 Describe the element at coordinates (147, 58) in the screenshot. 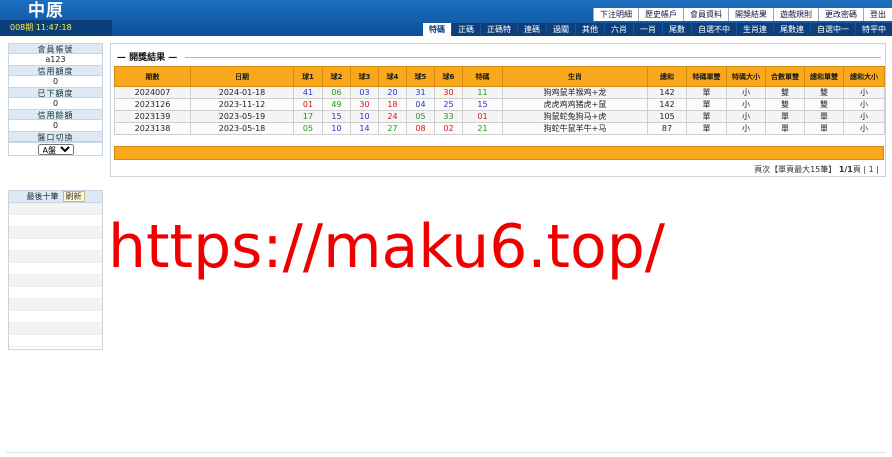

I see `panel-title-text: 開獎結果` at that location.